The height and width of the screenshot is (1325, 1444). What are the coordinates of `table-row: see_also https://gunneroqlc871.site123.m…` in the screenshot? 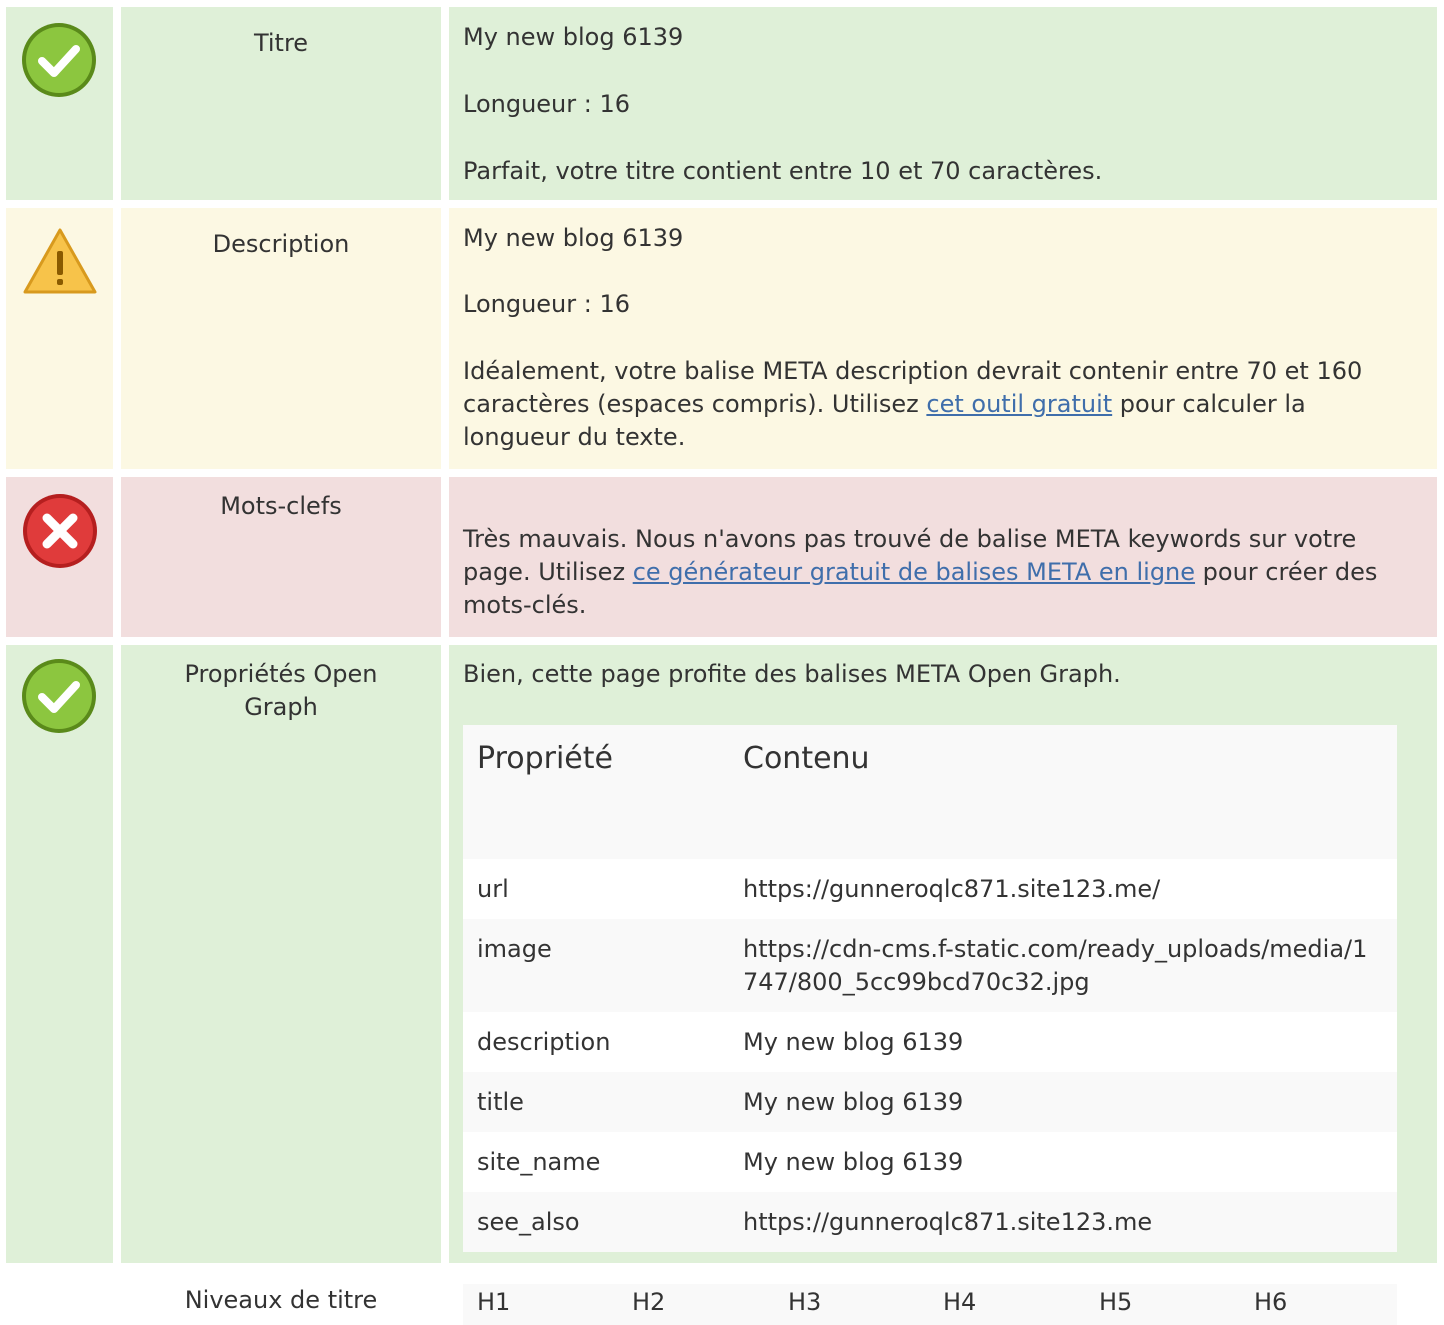 It's located at (930, 1222).